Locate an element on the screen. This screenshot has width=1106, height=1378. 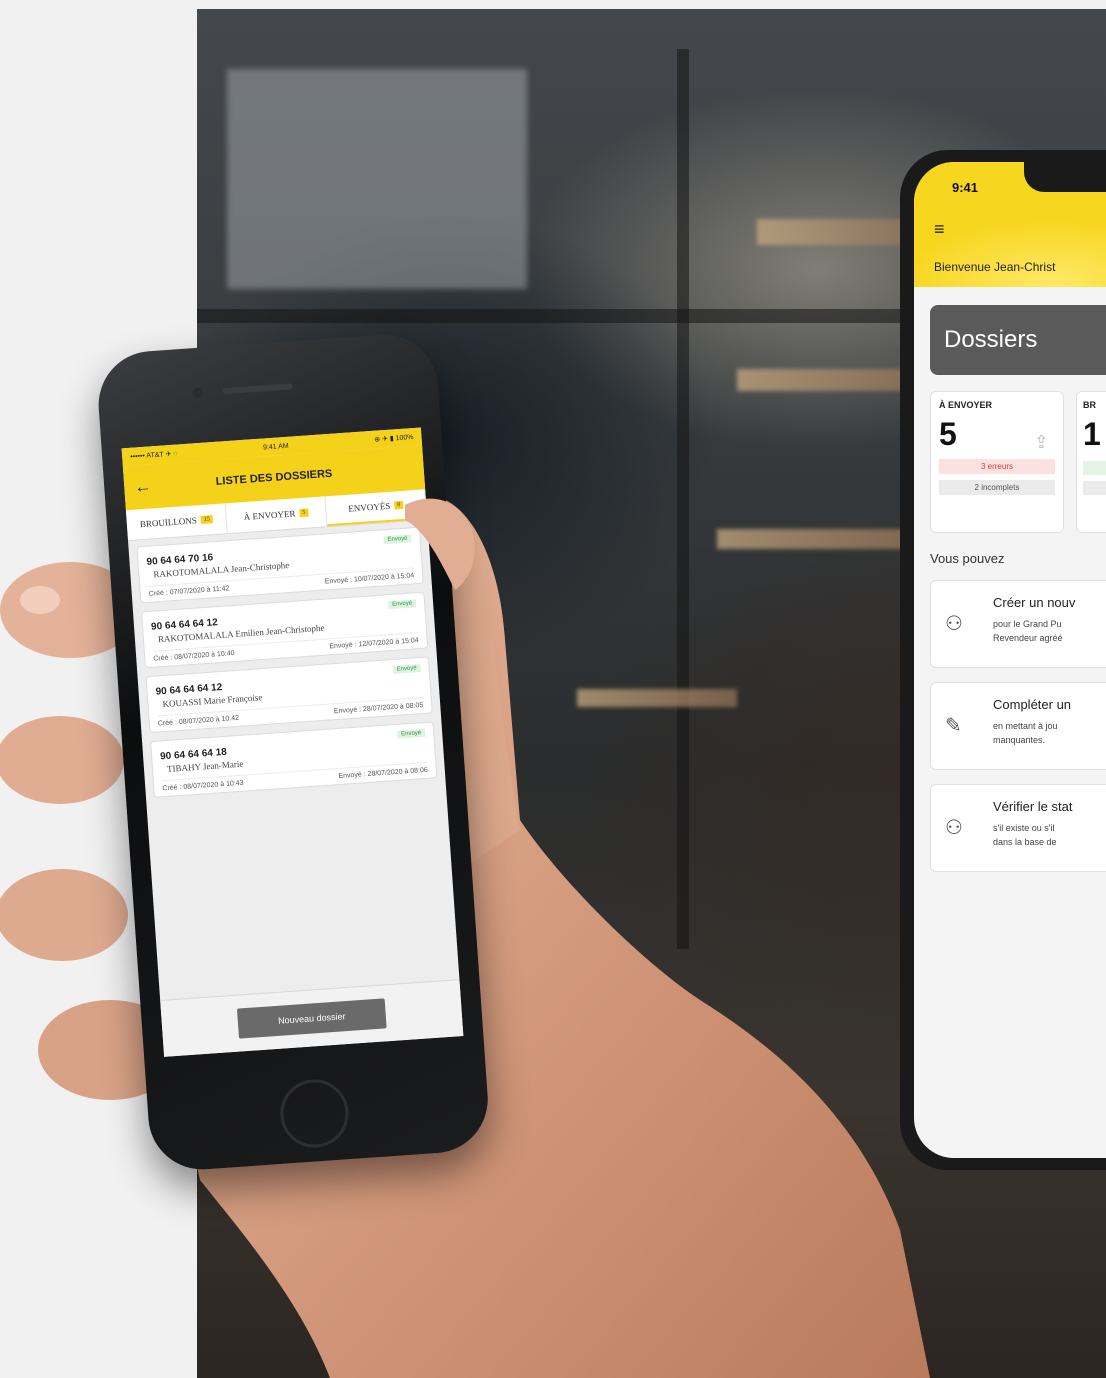
tab-count-badge: 15 is located at coordinates (207, 520).